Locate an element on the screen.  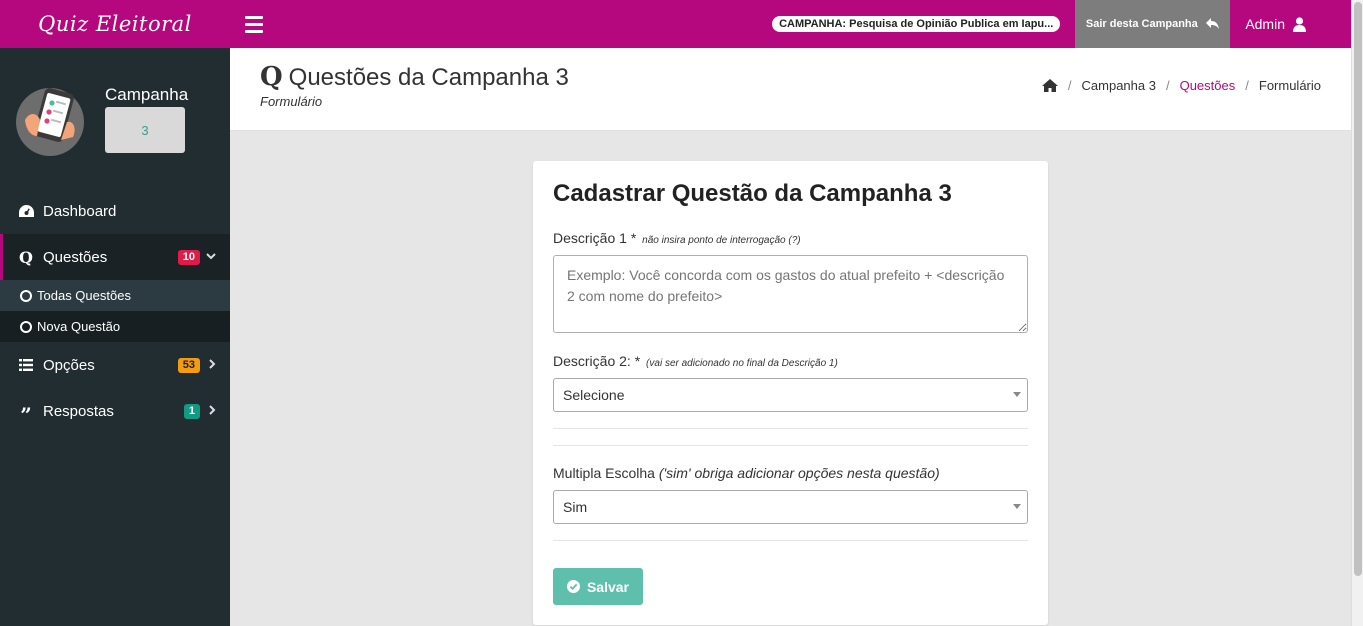
sidebar-item-dashboard: Dashboard is located at coordinates (115, 211).